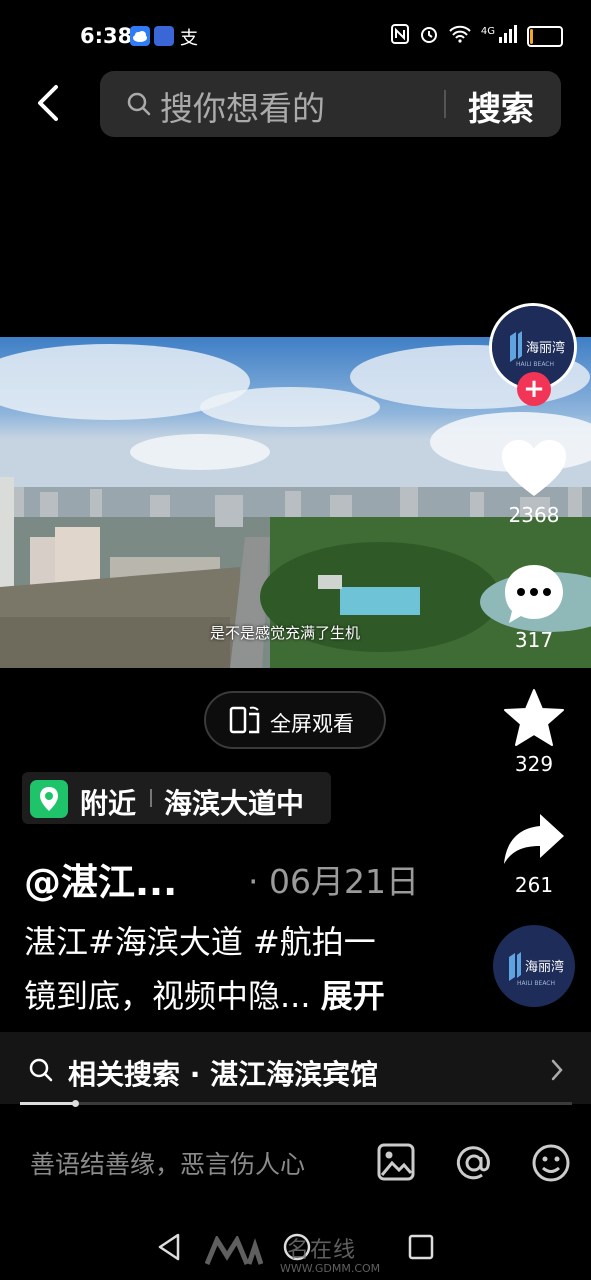 The image size is (591, 1280). I want to click on comment-input: 善语结善缘，恶言伤人心, so click(167, 1163).